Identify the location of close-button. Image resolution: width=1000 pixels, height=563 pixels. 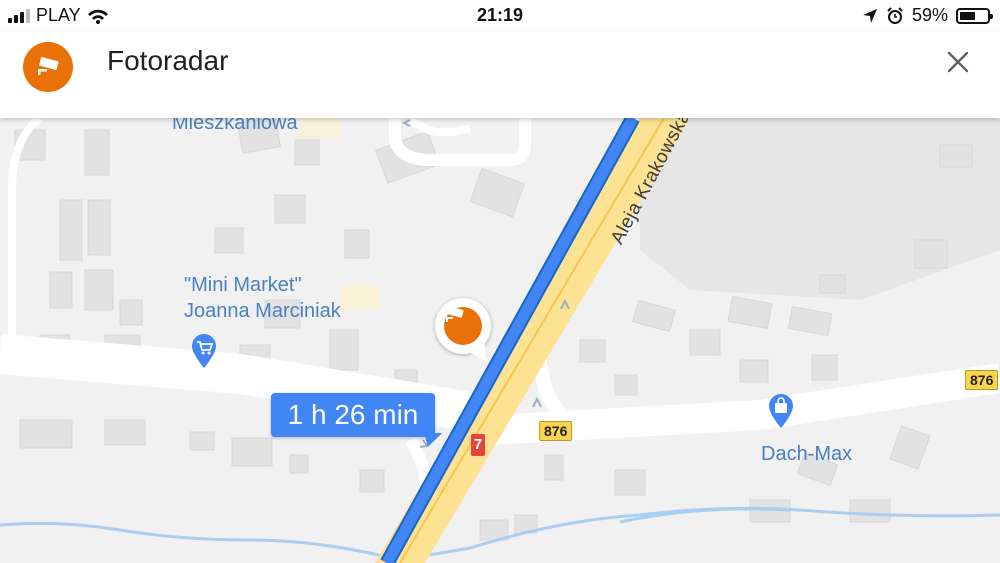
(958, 62).